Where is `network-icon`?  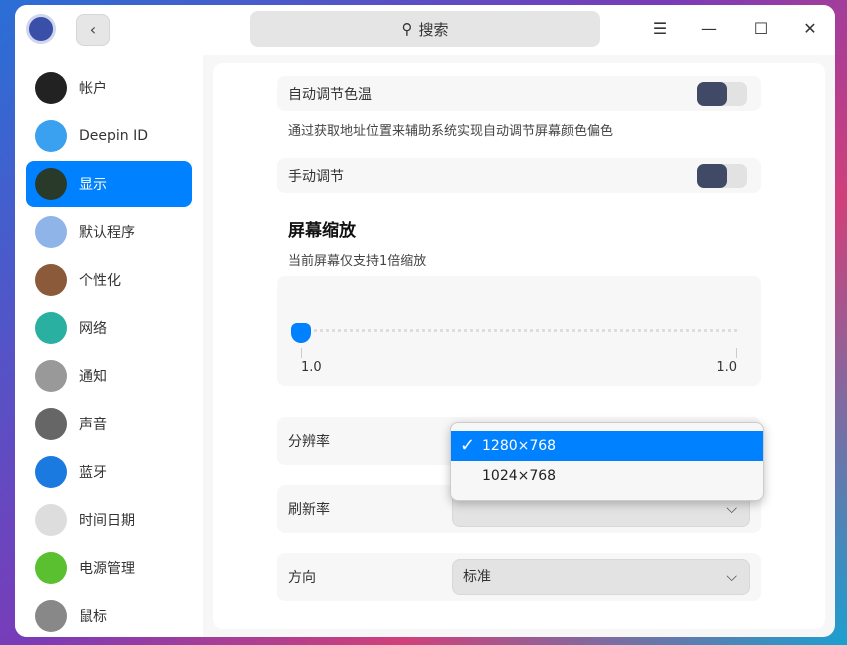 network-icon is located at coordinates (51, 328).